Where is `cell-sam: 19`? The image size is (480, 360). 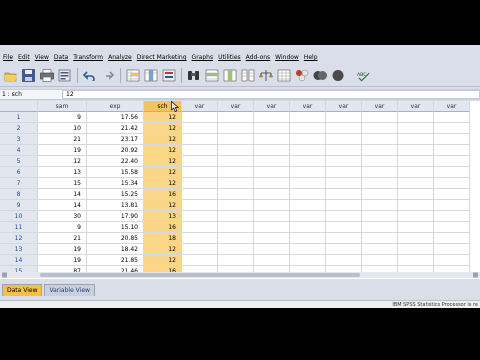
cell-sam: 19 is located at coordinates (62, 150).